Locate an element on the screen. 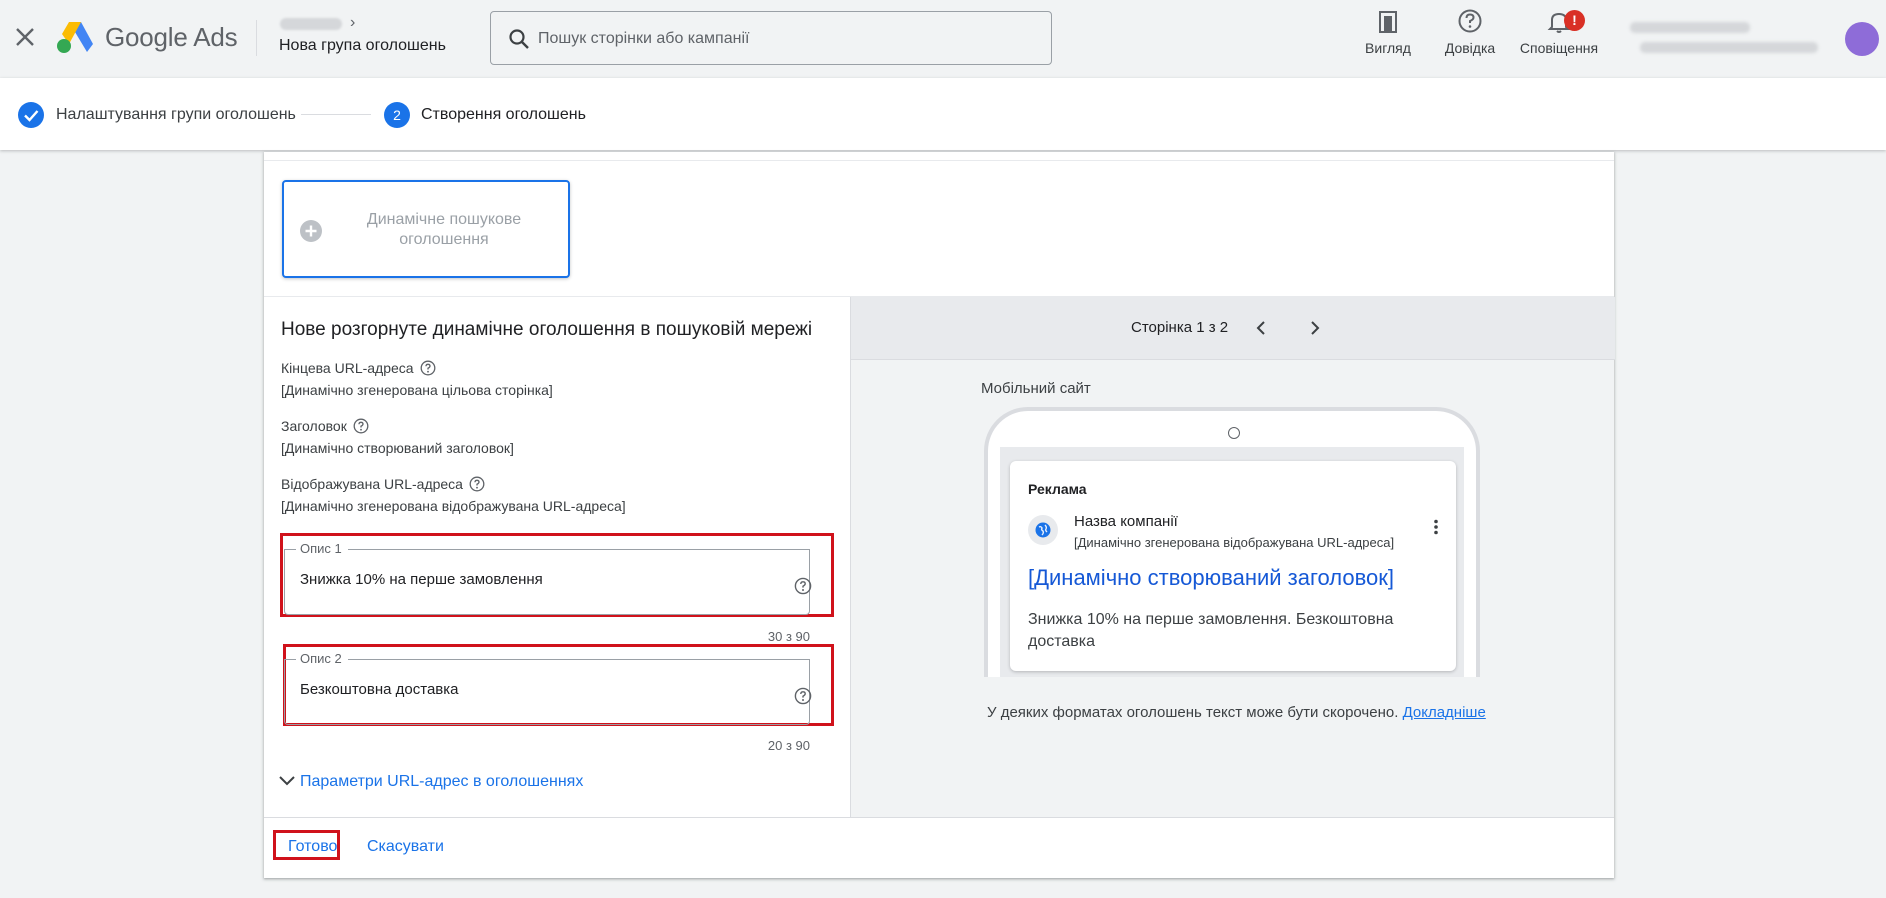  headline-label-text: Заголовок is located at coordinates (314, 426).